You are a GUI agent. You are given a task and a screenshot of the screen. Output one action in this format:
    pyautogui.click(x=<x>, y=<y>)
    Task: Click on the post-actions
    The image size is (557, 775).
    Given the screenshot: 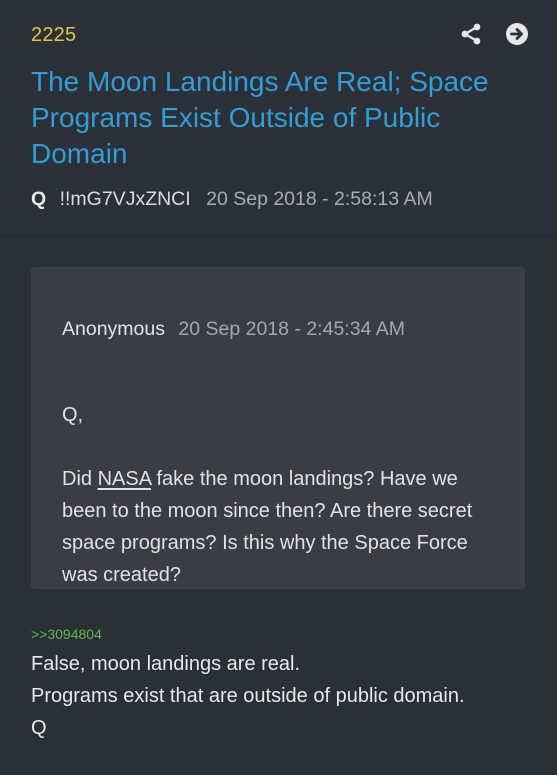 What is the action you would take?
    pyautogui.click(x=494, y=34)
    